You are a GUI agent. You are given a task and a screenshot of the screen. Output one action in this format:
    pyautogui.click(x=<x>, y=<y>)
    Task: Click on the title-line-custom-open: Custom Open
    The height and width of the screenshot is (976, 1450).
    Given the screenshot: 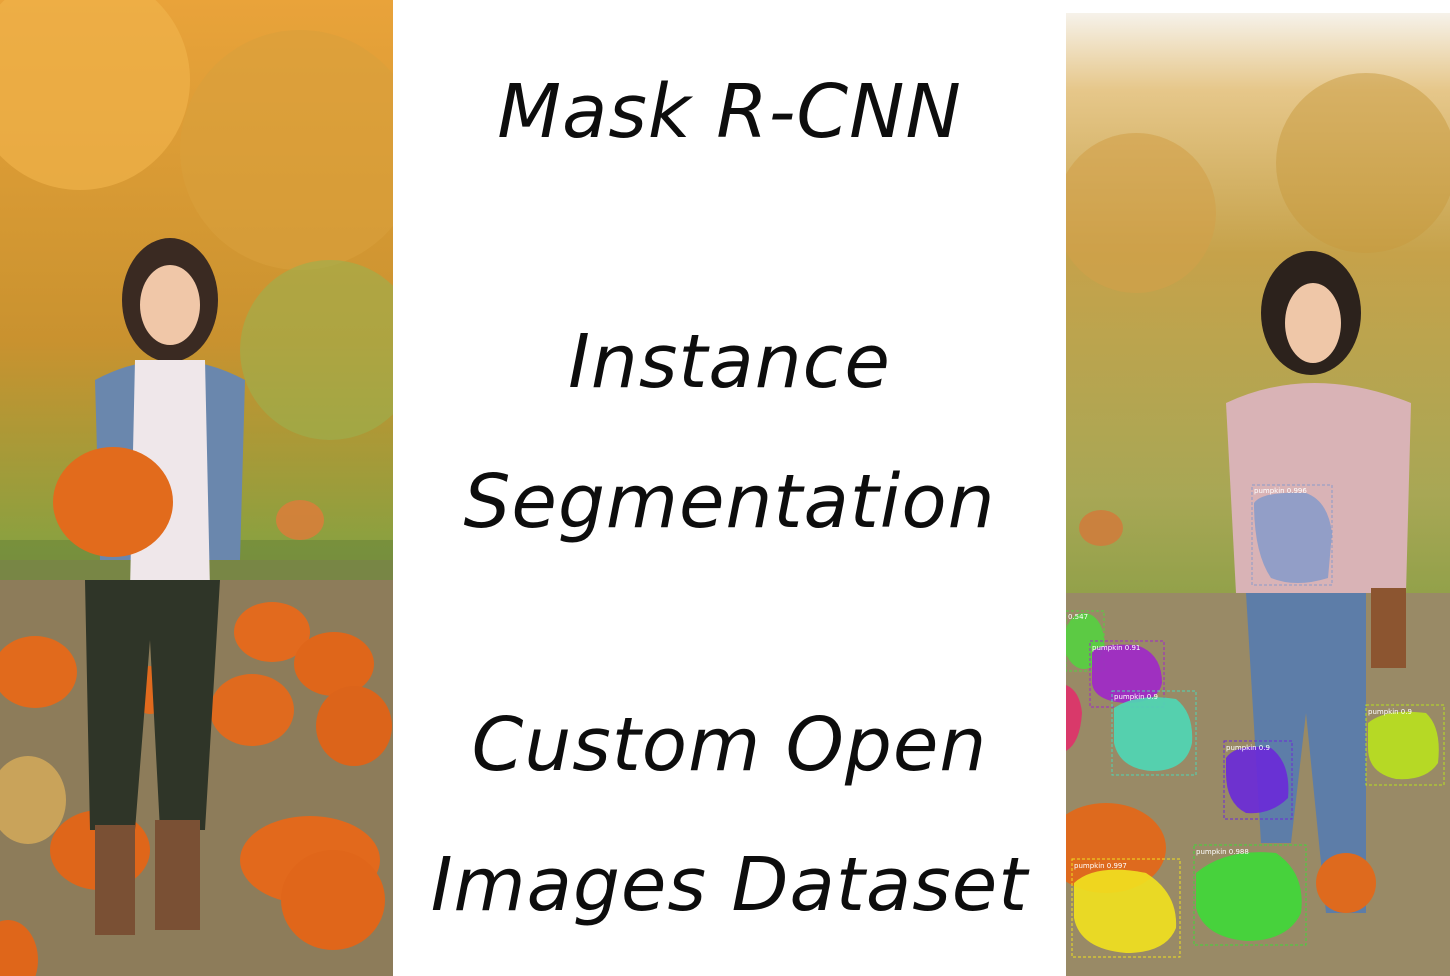 What is the action you would take?
    pyautogui.click(x=729, y=745)
    